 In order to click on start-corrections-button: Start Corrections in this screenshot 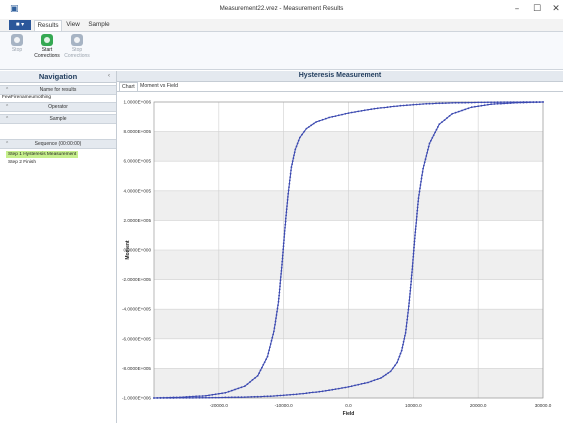, I will do `click(47, 46)`.